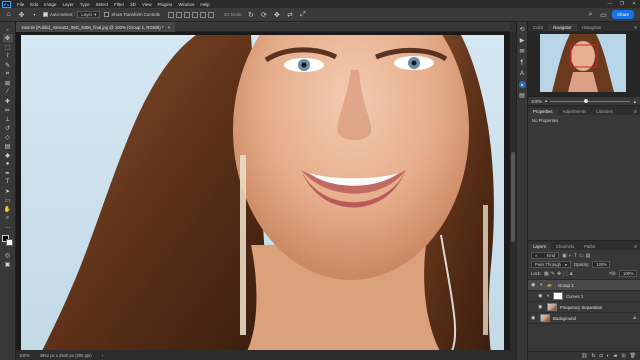 Image resolution: width=640 pixels, height=360 pixels. Describe the element at coordinates (8, 14) in the screenshot. I see `home-icon: ⌂` at that location.